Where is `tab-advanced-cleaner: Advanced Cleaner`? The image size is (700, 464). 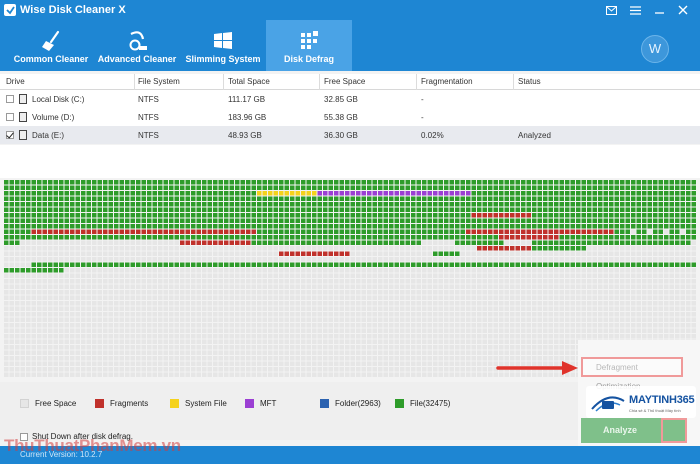 tab-advanced-cleaner: Advanced Cleaner is located at coordinates (137, 45).